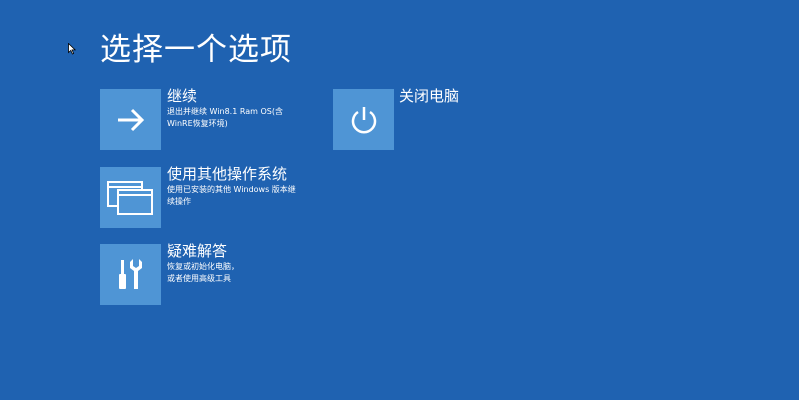 The image size is (799, 400). I want to click on windows-icon, so click(129, 197).